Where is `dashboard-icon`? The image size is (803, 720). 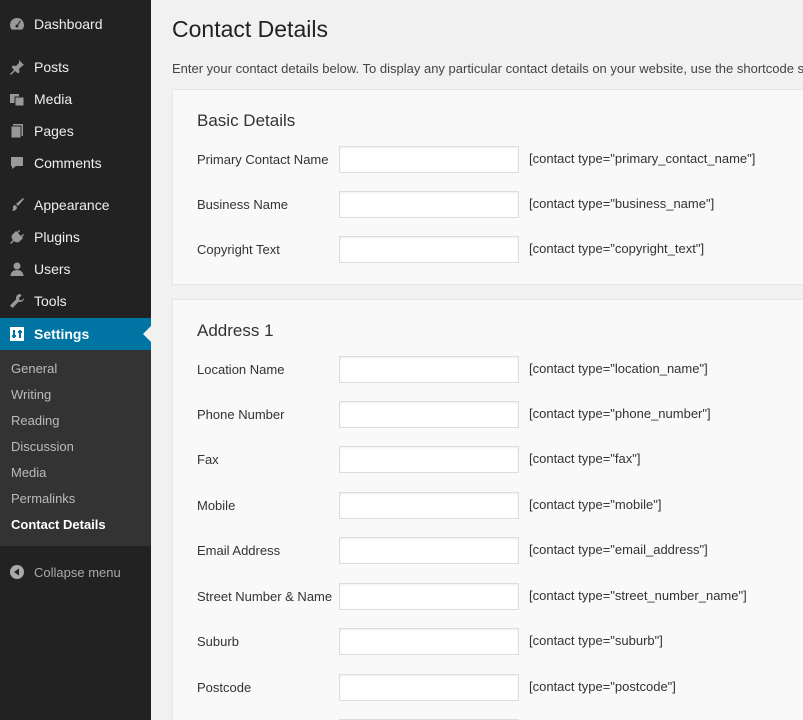
dashboard-icon is located at coordinates (17, 24).